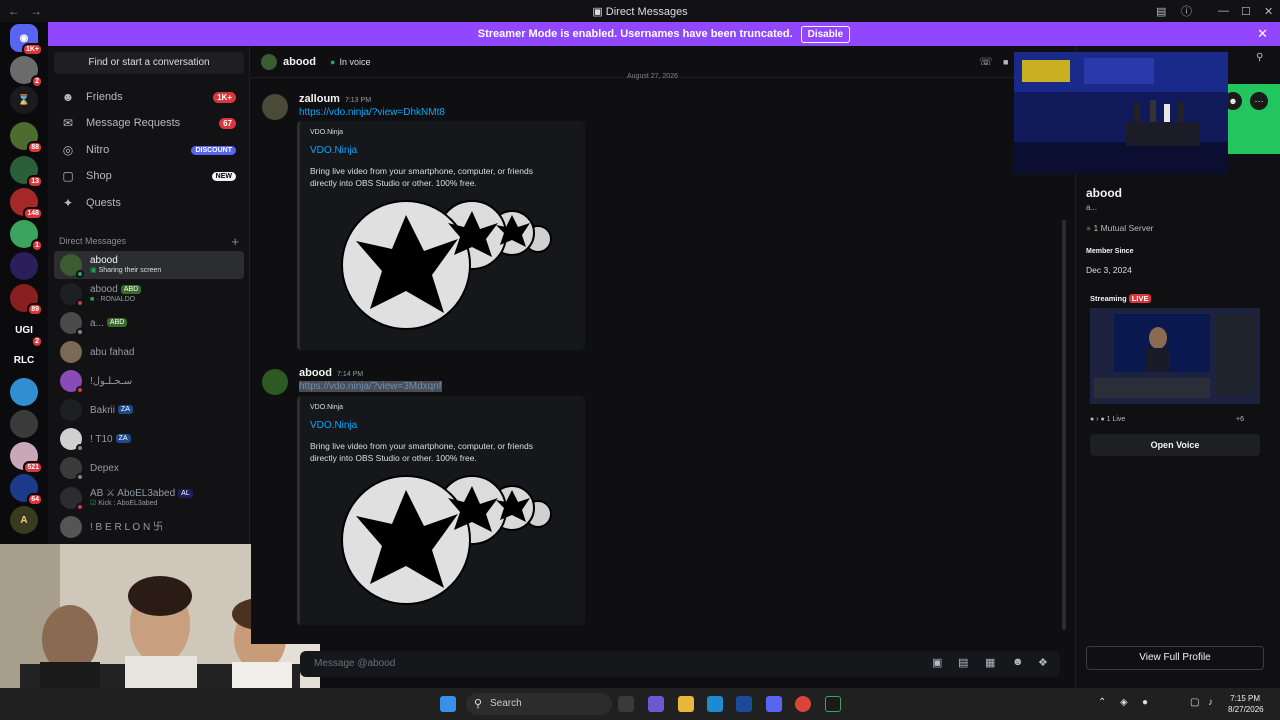  I want to click on server-ugi: UGI 2, so click(26, 332).